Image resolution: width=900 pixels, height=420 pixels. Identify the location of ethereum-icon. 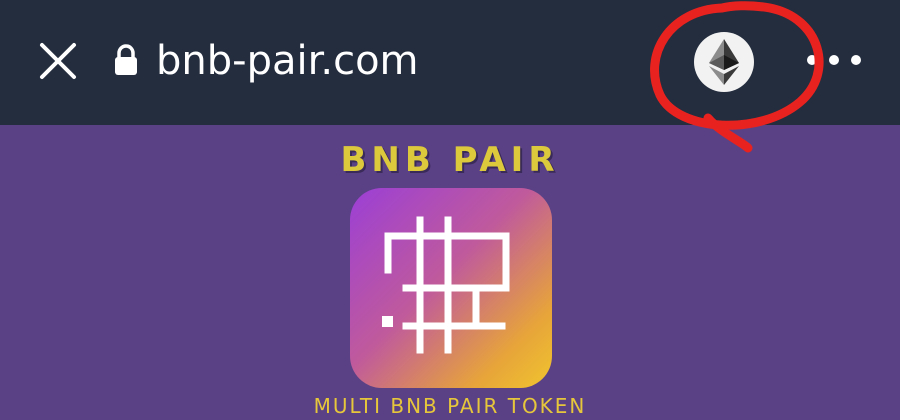
(724, 62).